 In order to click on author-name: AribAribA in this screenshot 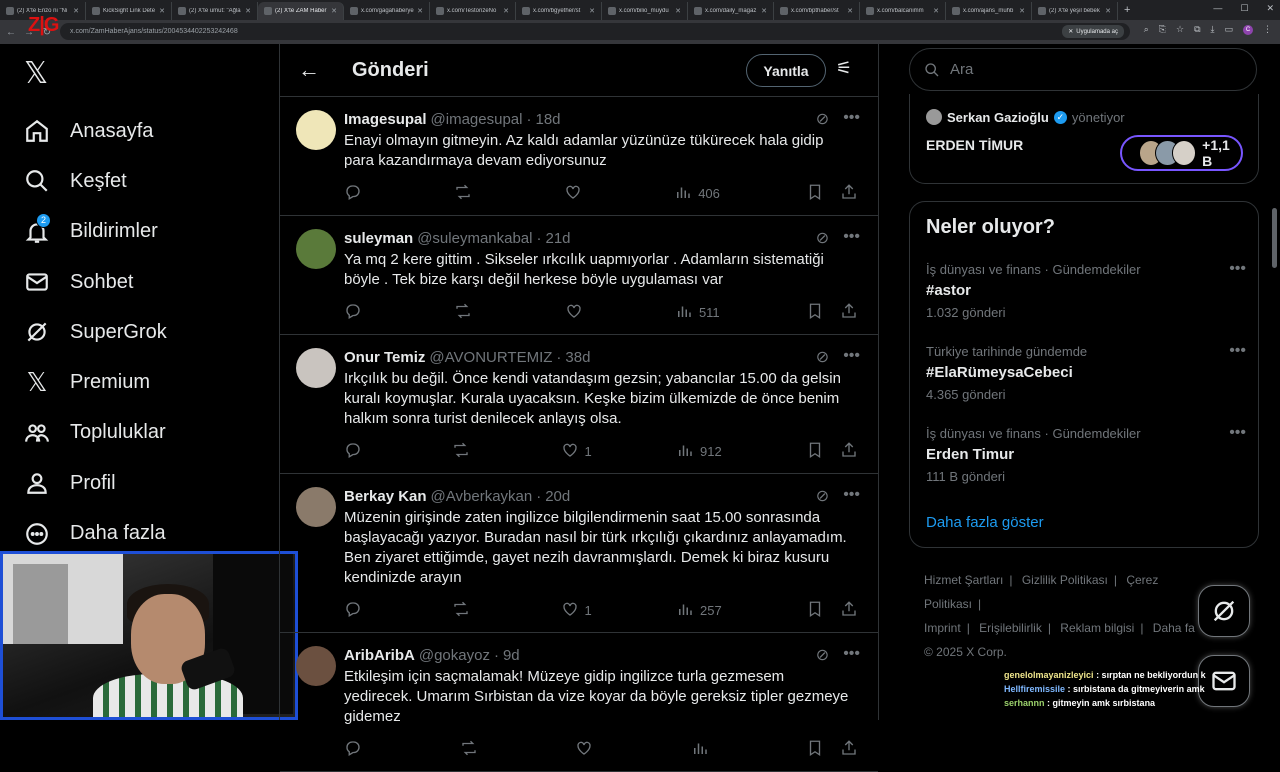, I will do `click(379, 655)`.